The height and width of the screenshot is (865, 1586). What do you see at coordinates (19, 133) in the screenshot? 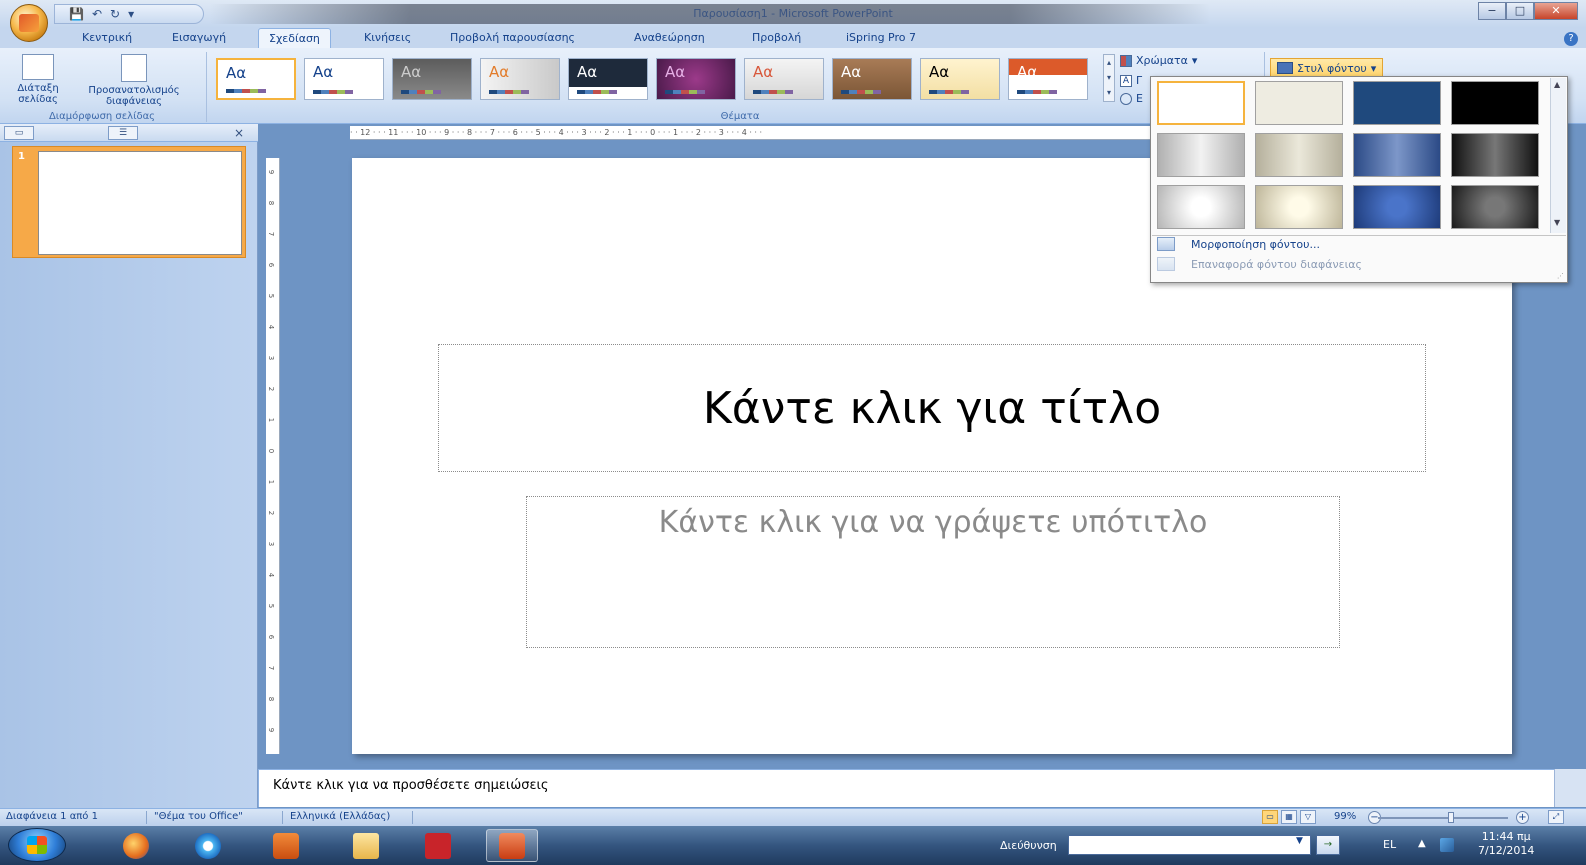
I see `slides-tab-icon: ▭` at bounding box center [19, 133].